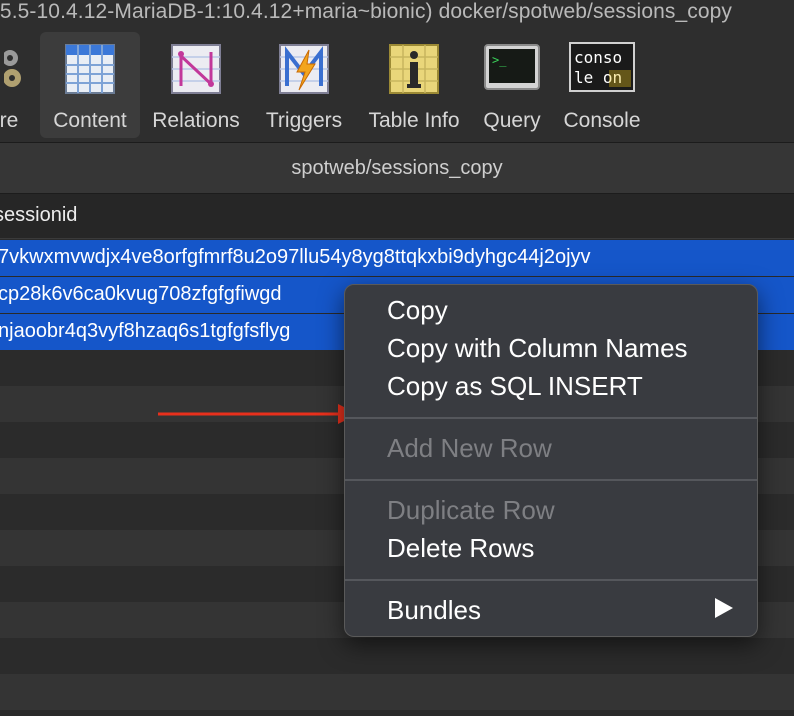 The height and width of the screenshot is (716, 794). I want to click on submenu-arrow-icon, so click(724, 608).